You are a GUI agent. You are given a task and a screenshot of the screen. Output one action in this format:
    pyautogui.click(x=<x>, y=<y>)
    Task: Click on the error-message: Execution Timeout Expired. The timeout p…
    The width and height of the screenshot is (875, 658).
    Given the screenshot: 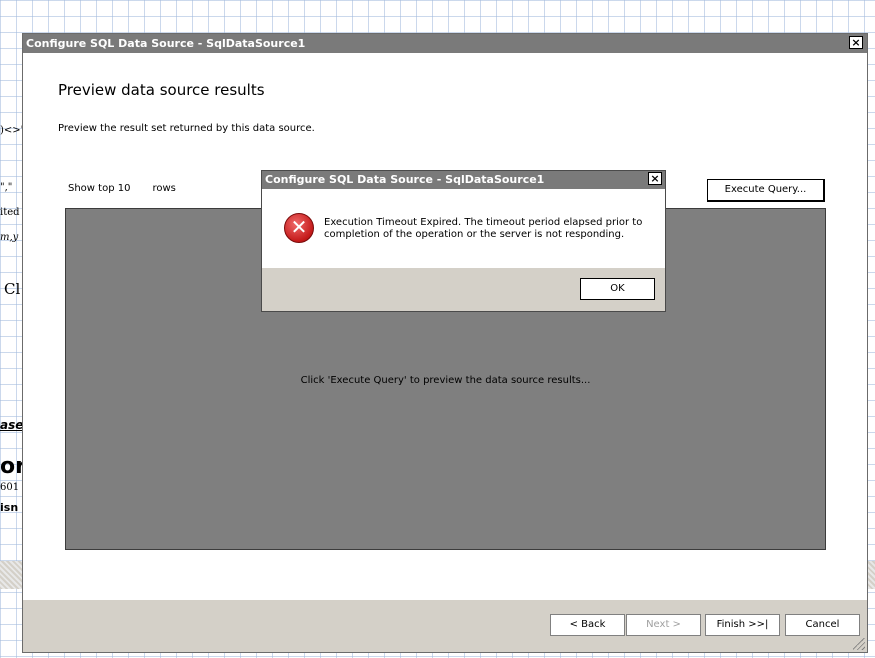 What is the action you would take?
    pyautogui.click(x=483, y=228)
    